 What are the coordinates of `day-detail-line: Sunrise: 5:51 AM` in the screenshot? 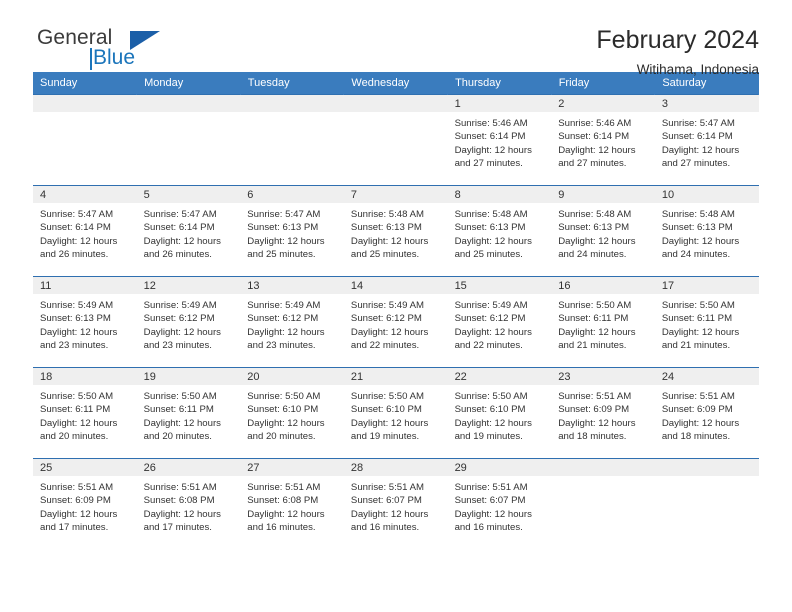 It's located at (77, 487).